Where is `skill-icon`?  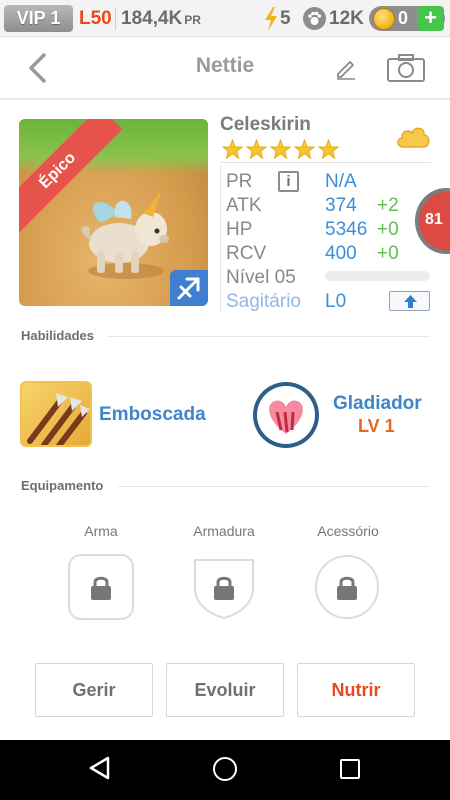
skill-icon is located at coordinates (56, 414).